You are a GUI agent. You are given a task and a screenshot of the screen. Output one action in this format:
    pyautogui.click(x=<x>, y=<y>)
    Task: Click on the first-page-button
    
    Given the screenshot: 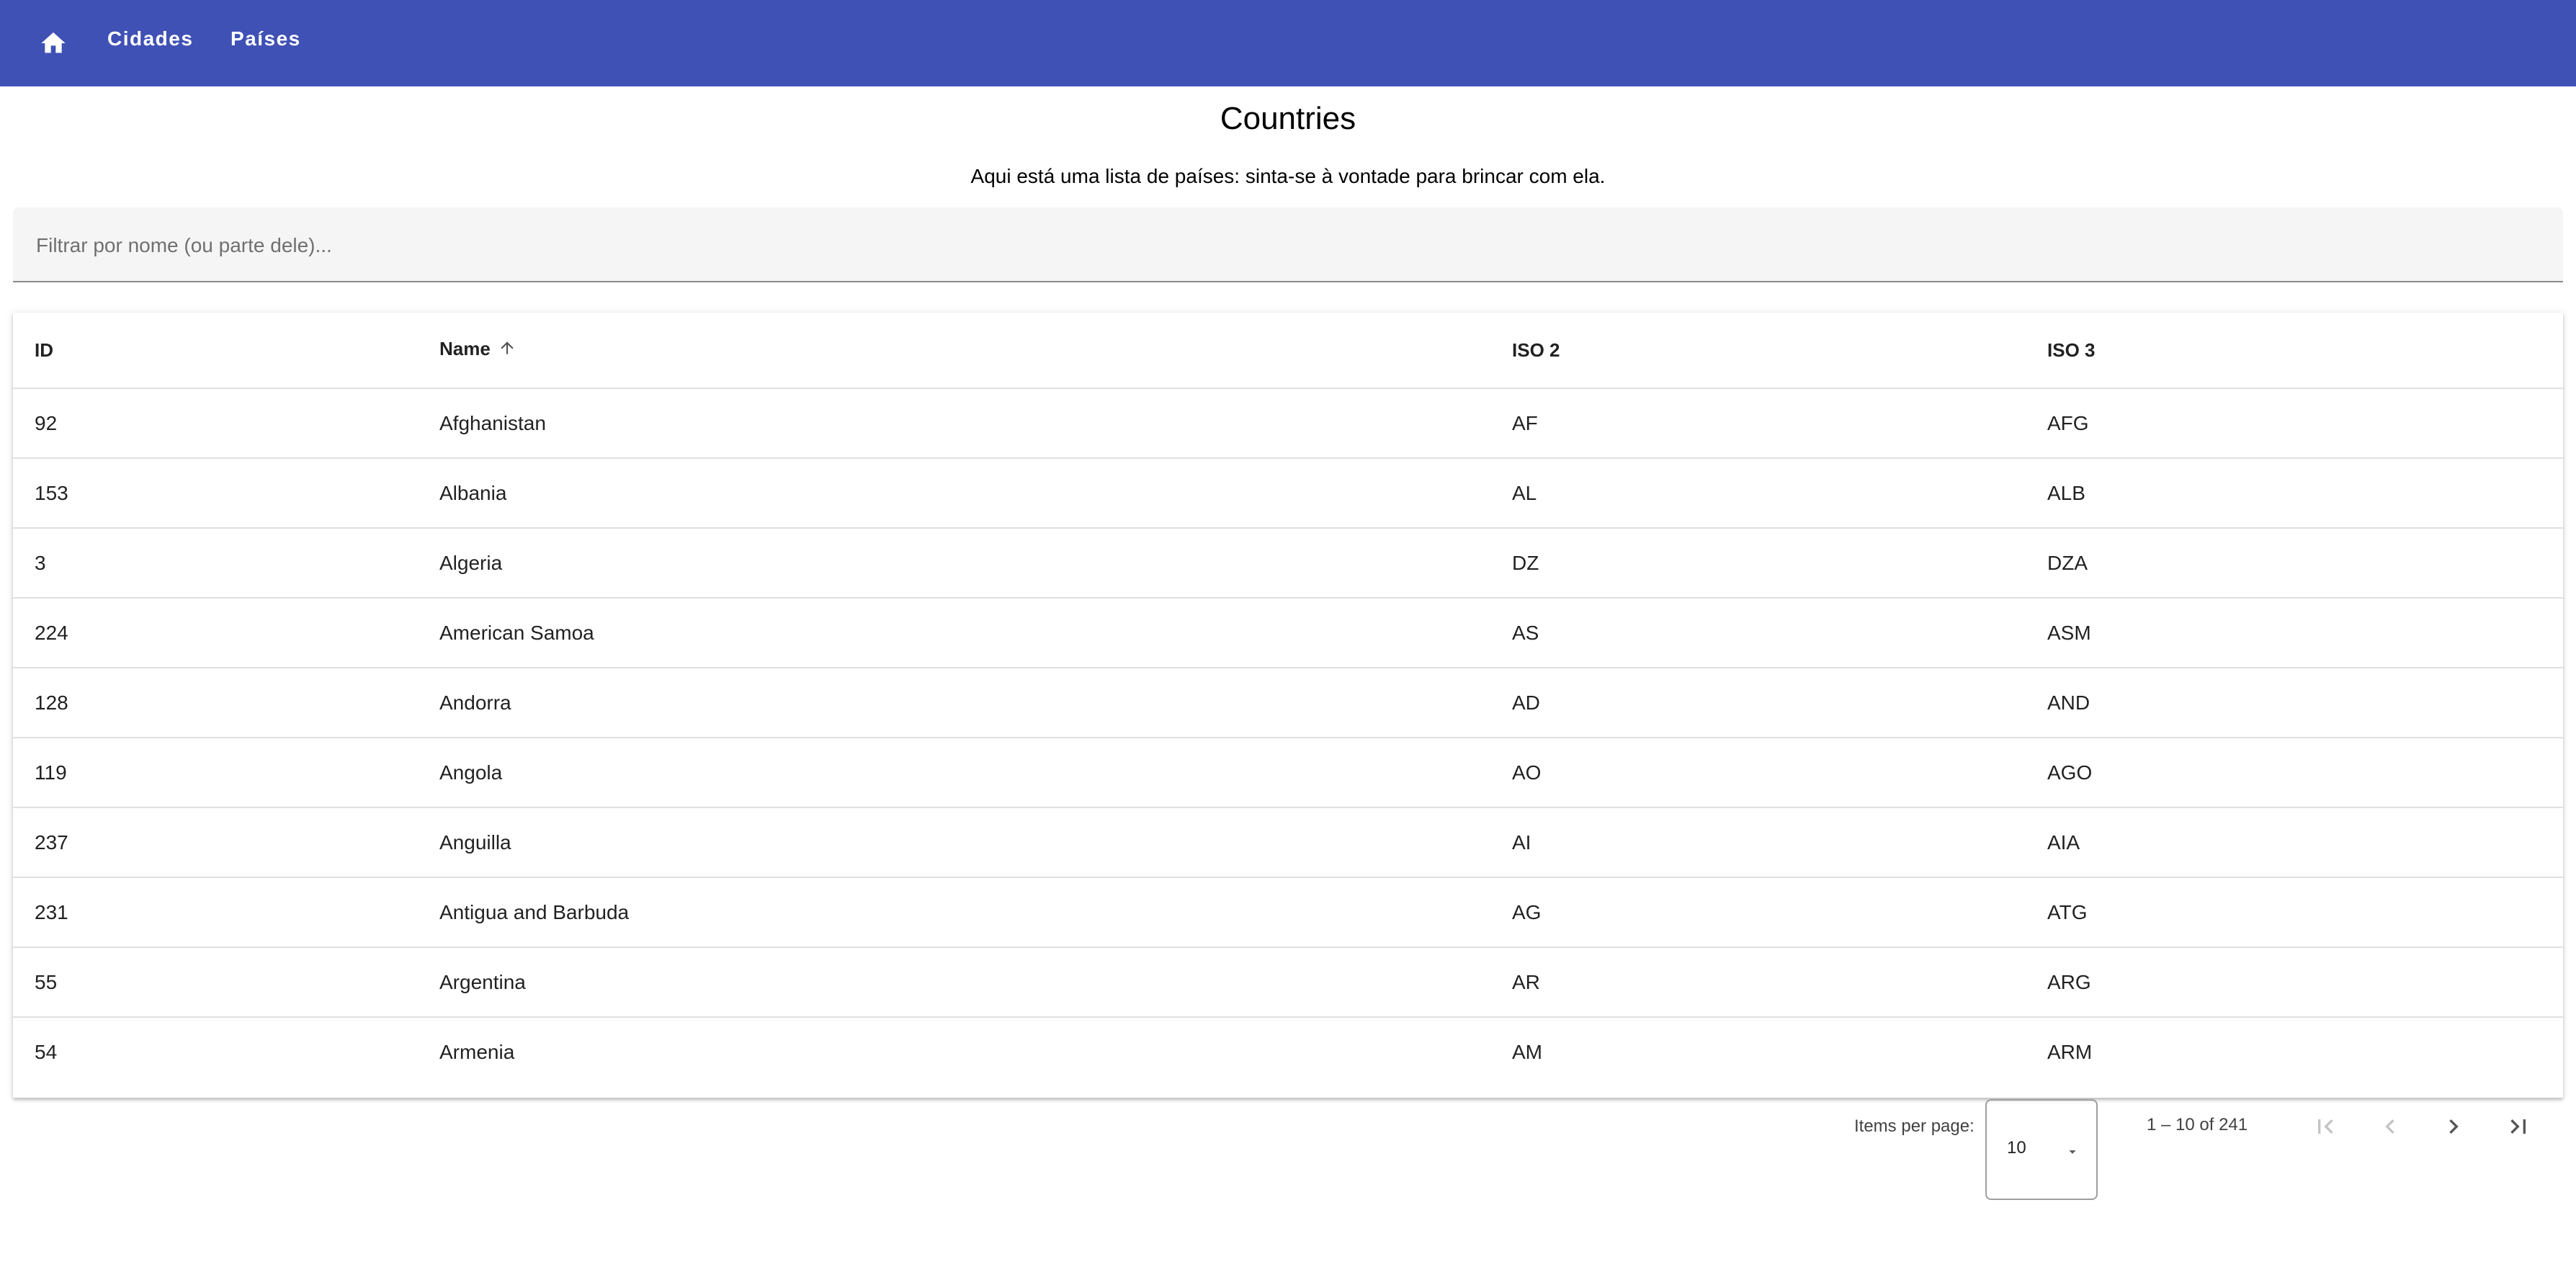 What is the action you would take?
    pyautogui.click(x=2325, y=1126)
    